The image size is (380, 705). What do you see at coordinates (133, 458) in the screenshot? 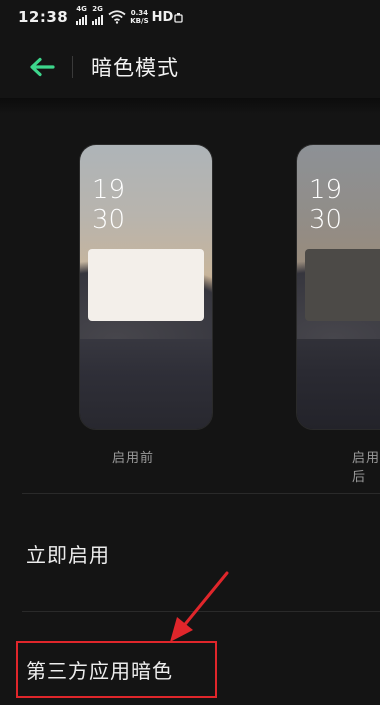
I see `preview-before-label: 启用前` at bounding box center [133, 458].